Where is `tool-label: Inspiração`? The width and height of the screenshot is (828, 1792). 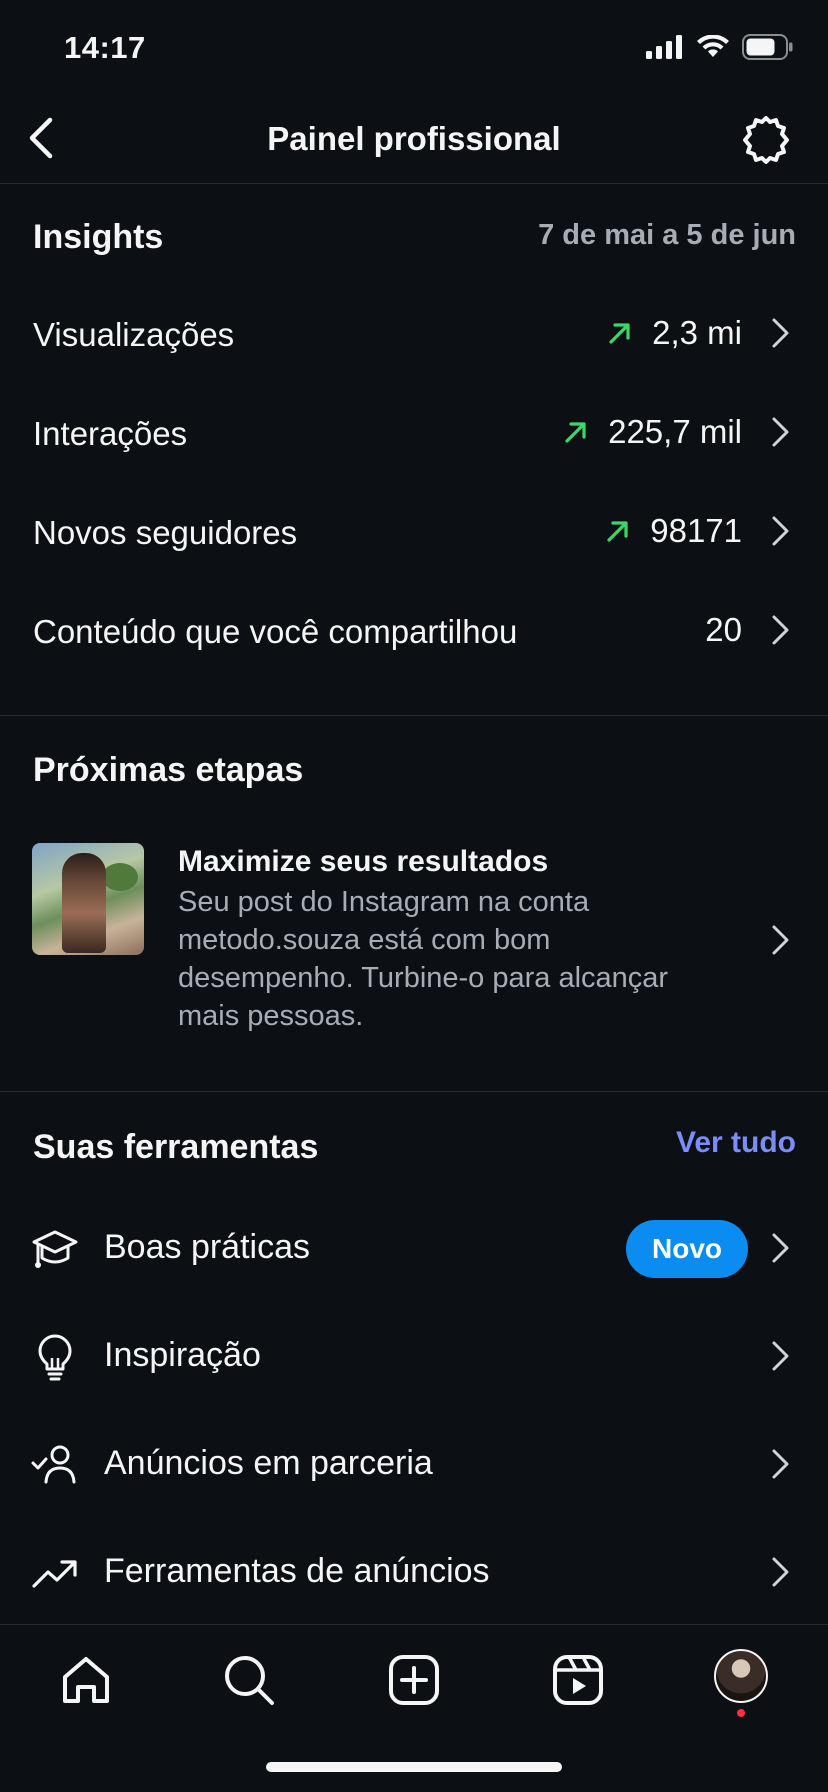
tool-label: Inspiração is located at coordinates (182, 1355).